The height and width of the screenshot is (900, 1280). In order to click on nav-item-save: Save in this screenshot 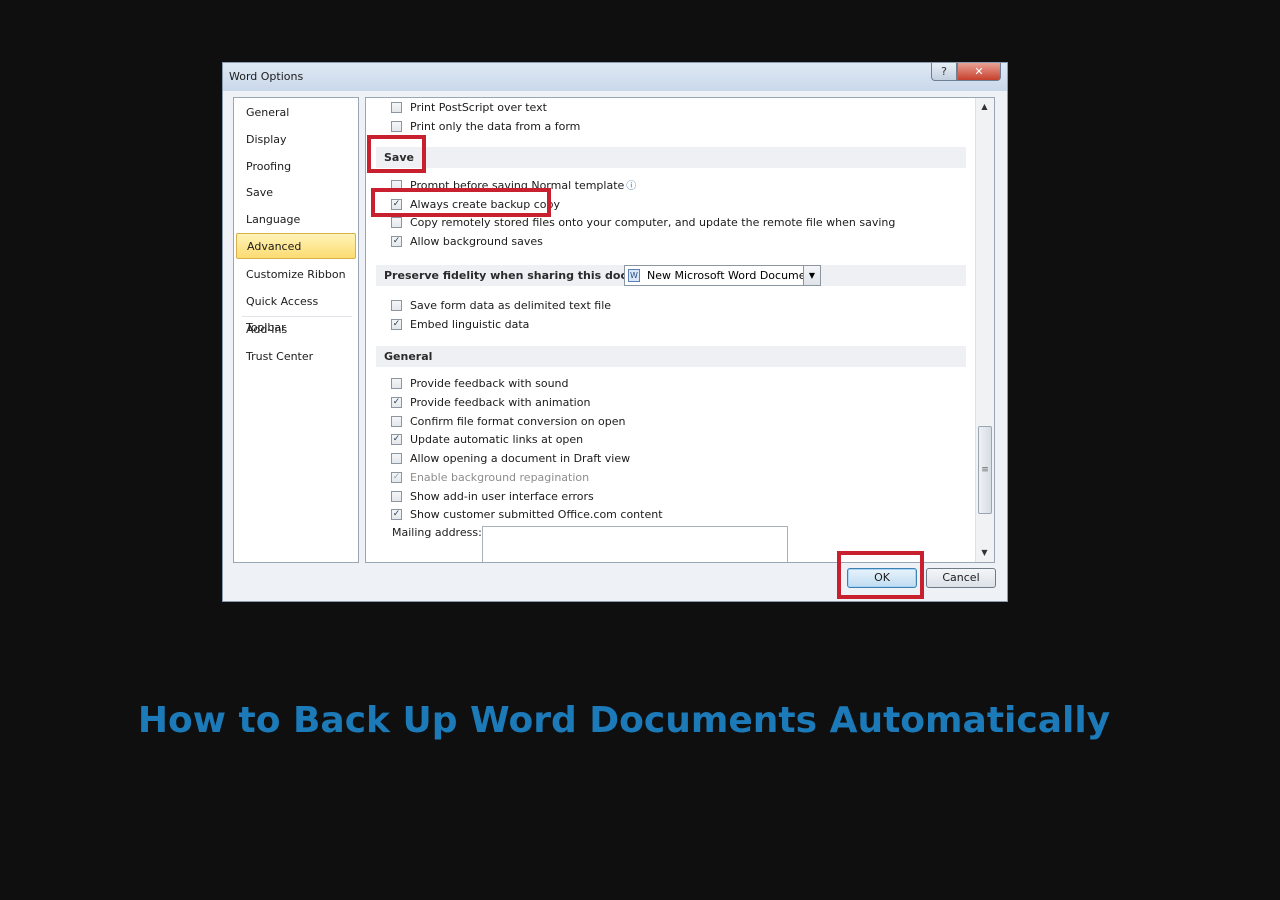, I will do `click(296, 193)`.